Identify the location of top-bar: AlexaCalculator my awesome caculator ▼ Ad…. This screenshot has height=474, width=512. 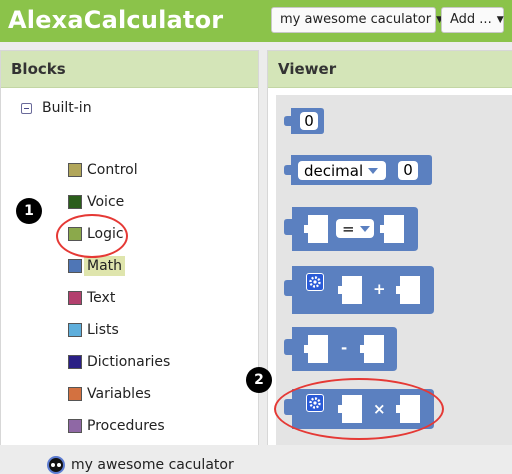
(256, 21).